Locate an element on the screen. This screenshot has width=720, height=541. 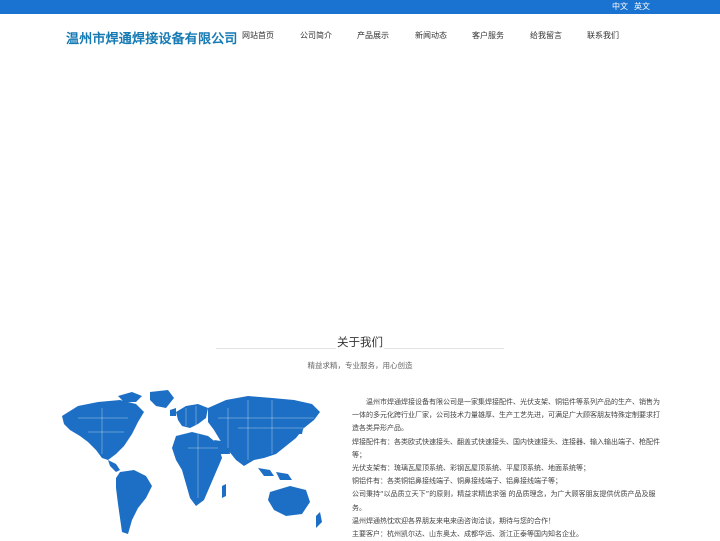
top-bar: 中文 英文 is located at coordinates (360, 7).